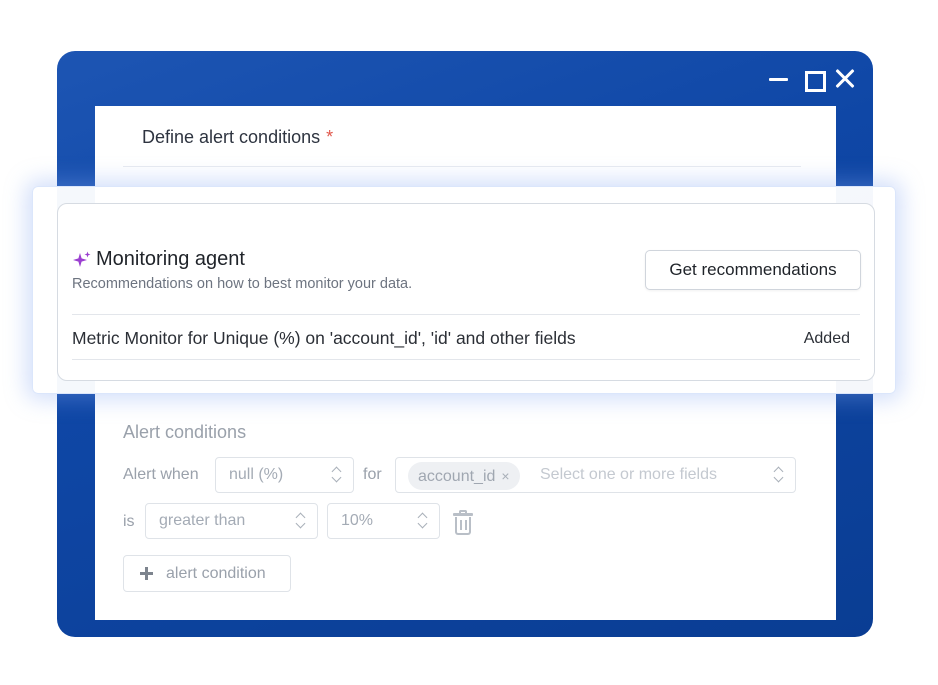 The height and width of the screenshot is (685, 938). Describe the element at coordinates (845, 79) in the screenshot. I see `close-icon` at that location.